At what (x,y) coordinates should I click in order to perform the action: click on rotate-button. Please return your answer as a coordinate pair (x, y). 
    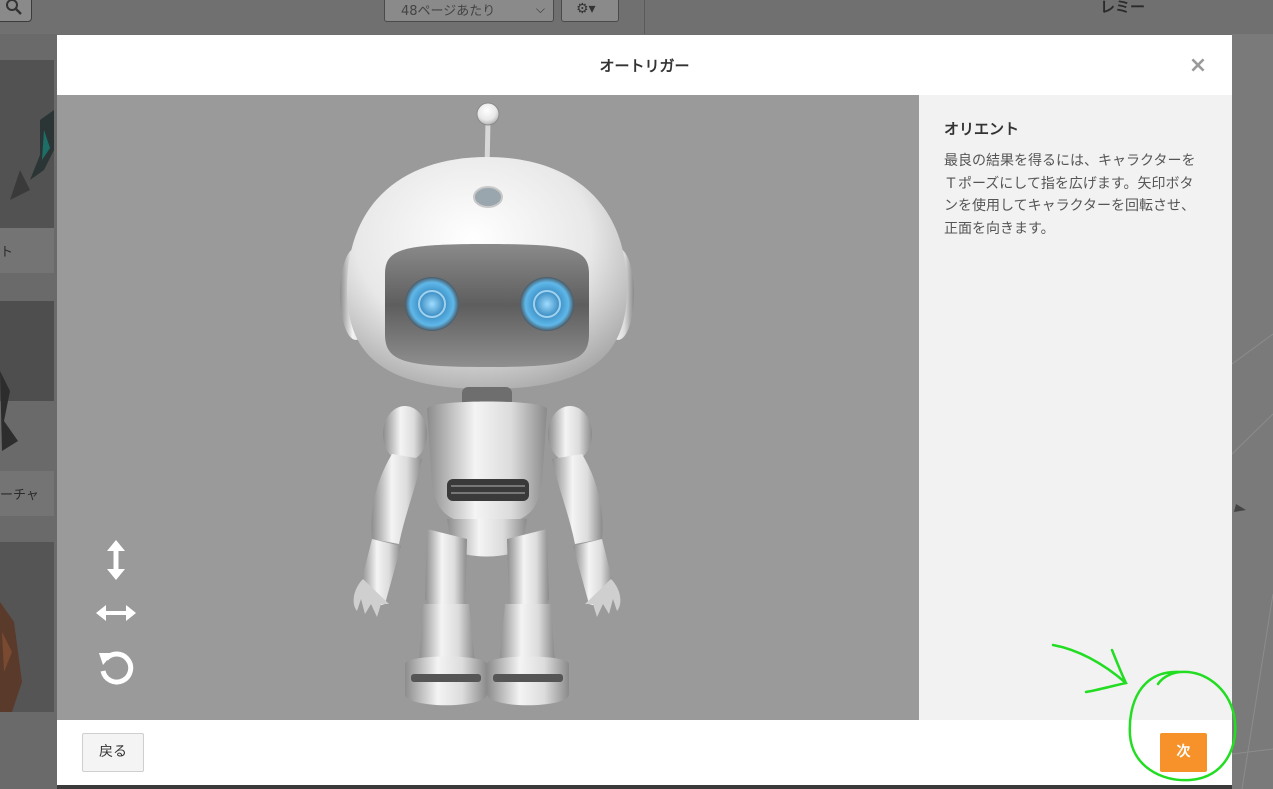
    Looking at the image, I should click on (116, 667).